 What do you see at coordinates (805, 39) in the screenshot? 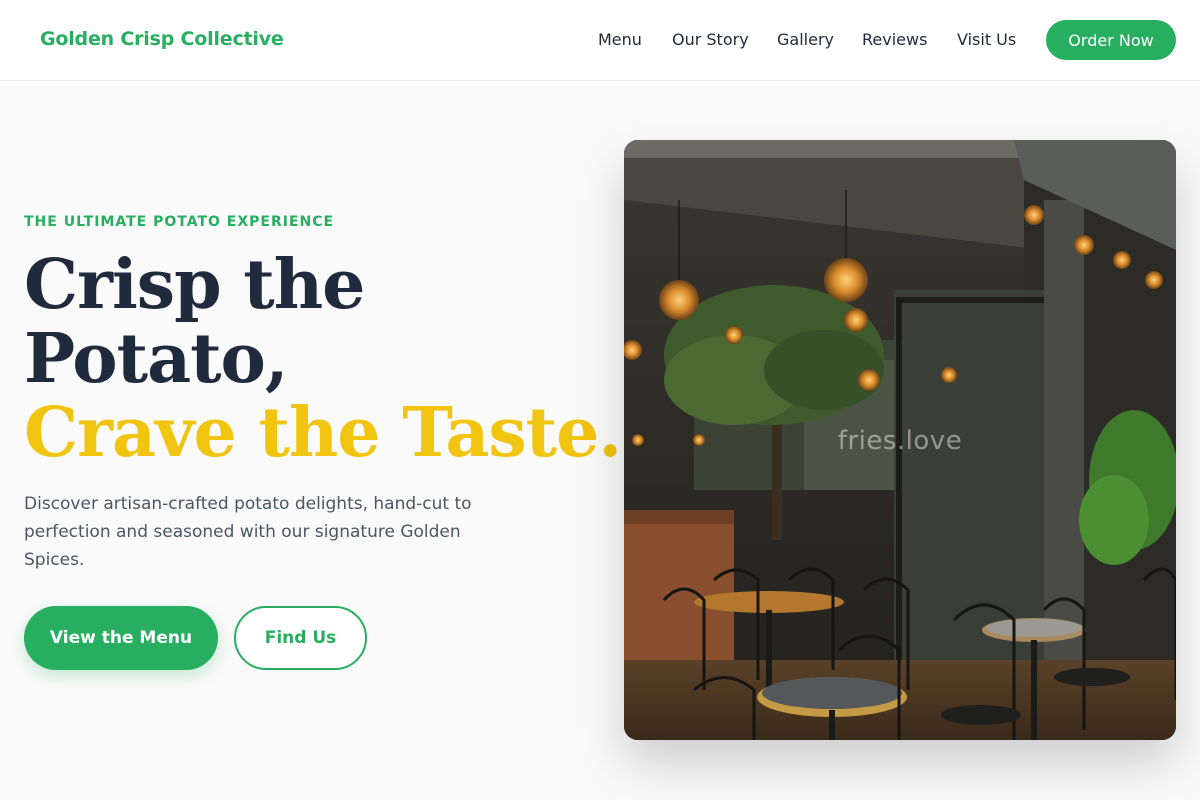
I see `nav-link-gallery: Gallery` at bounding box center [805, 39].